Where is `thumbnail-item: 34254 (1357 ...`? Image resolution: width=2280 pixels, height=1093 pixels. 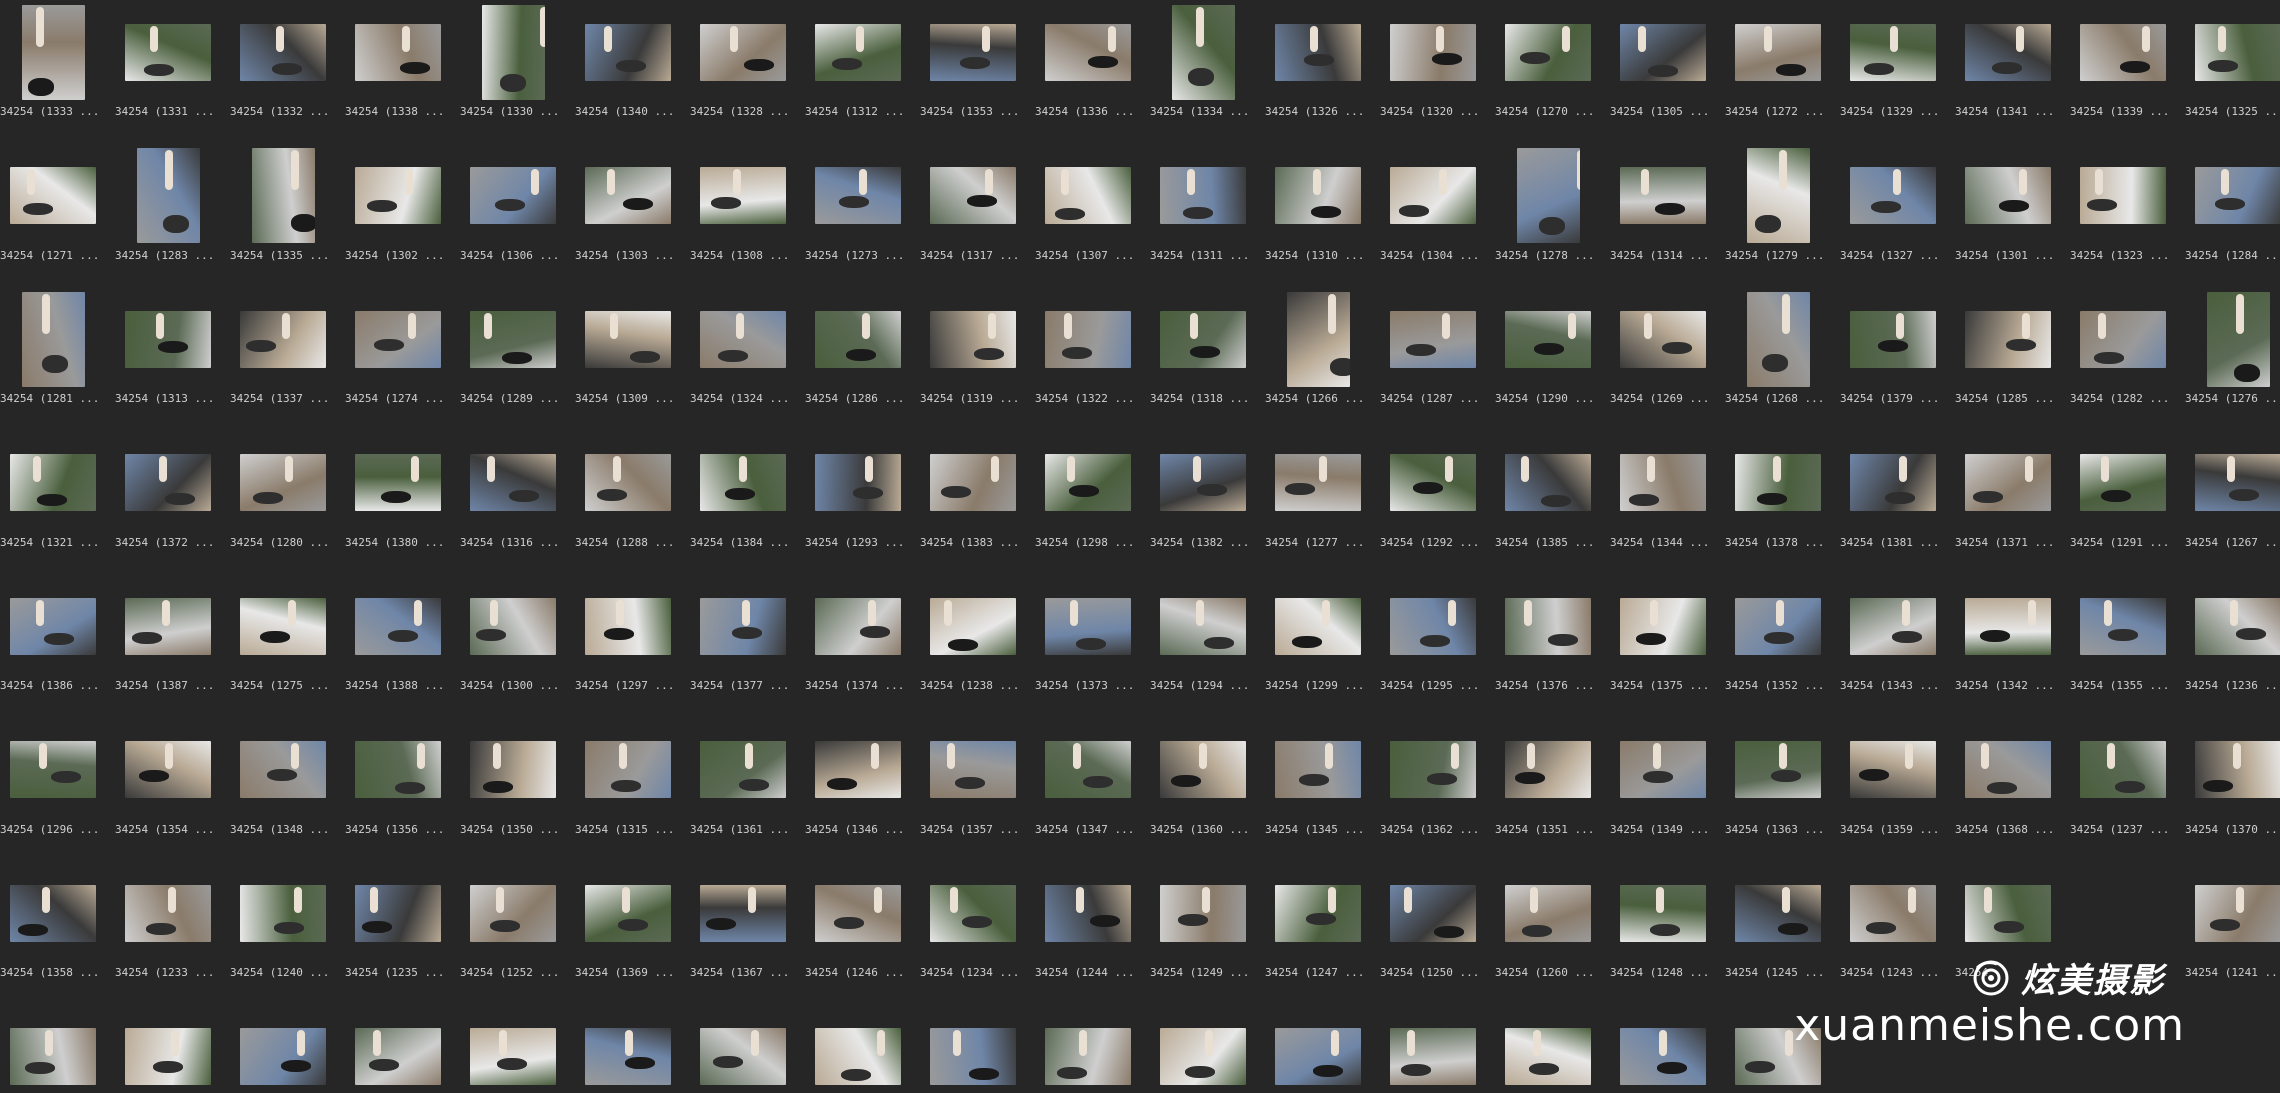
thumbnail-item: 34254 (1357 ... is located at coordinates (973, 785).